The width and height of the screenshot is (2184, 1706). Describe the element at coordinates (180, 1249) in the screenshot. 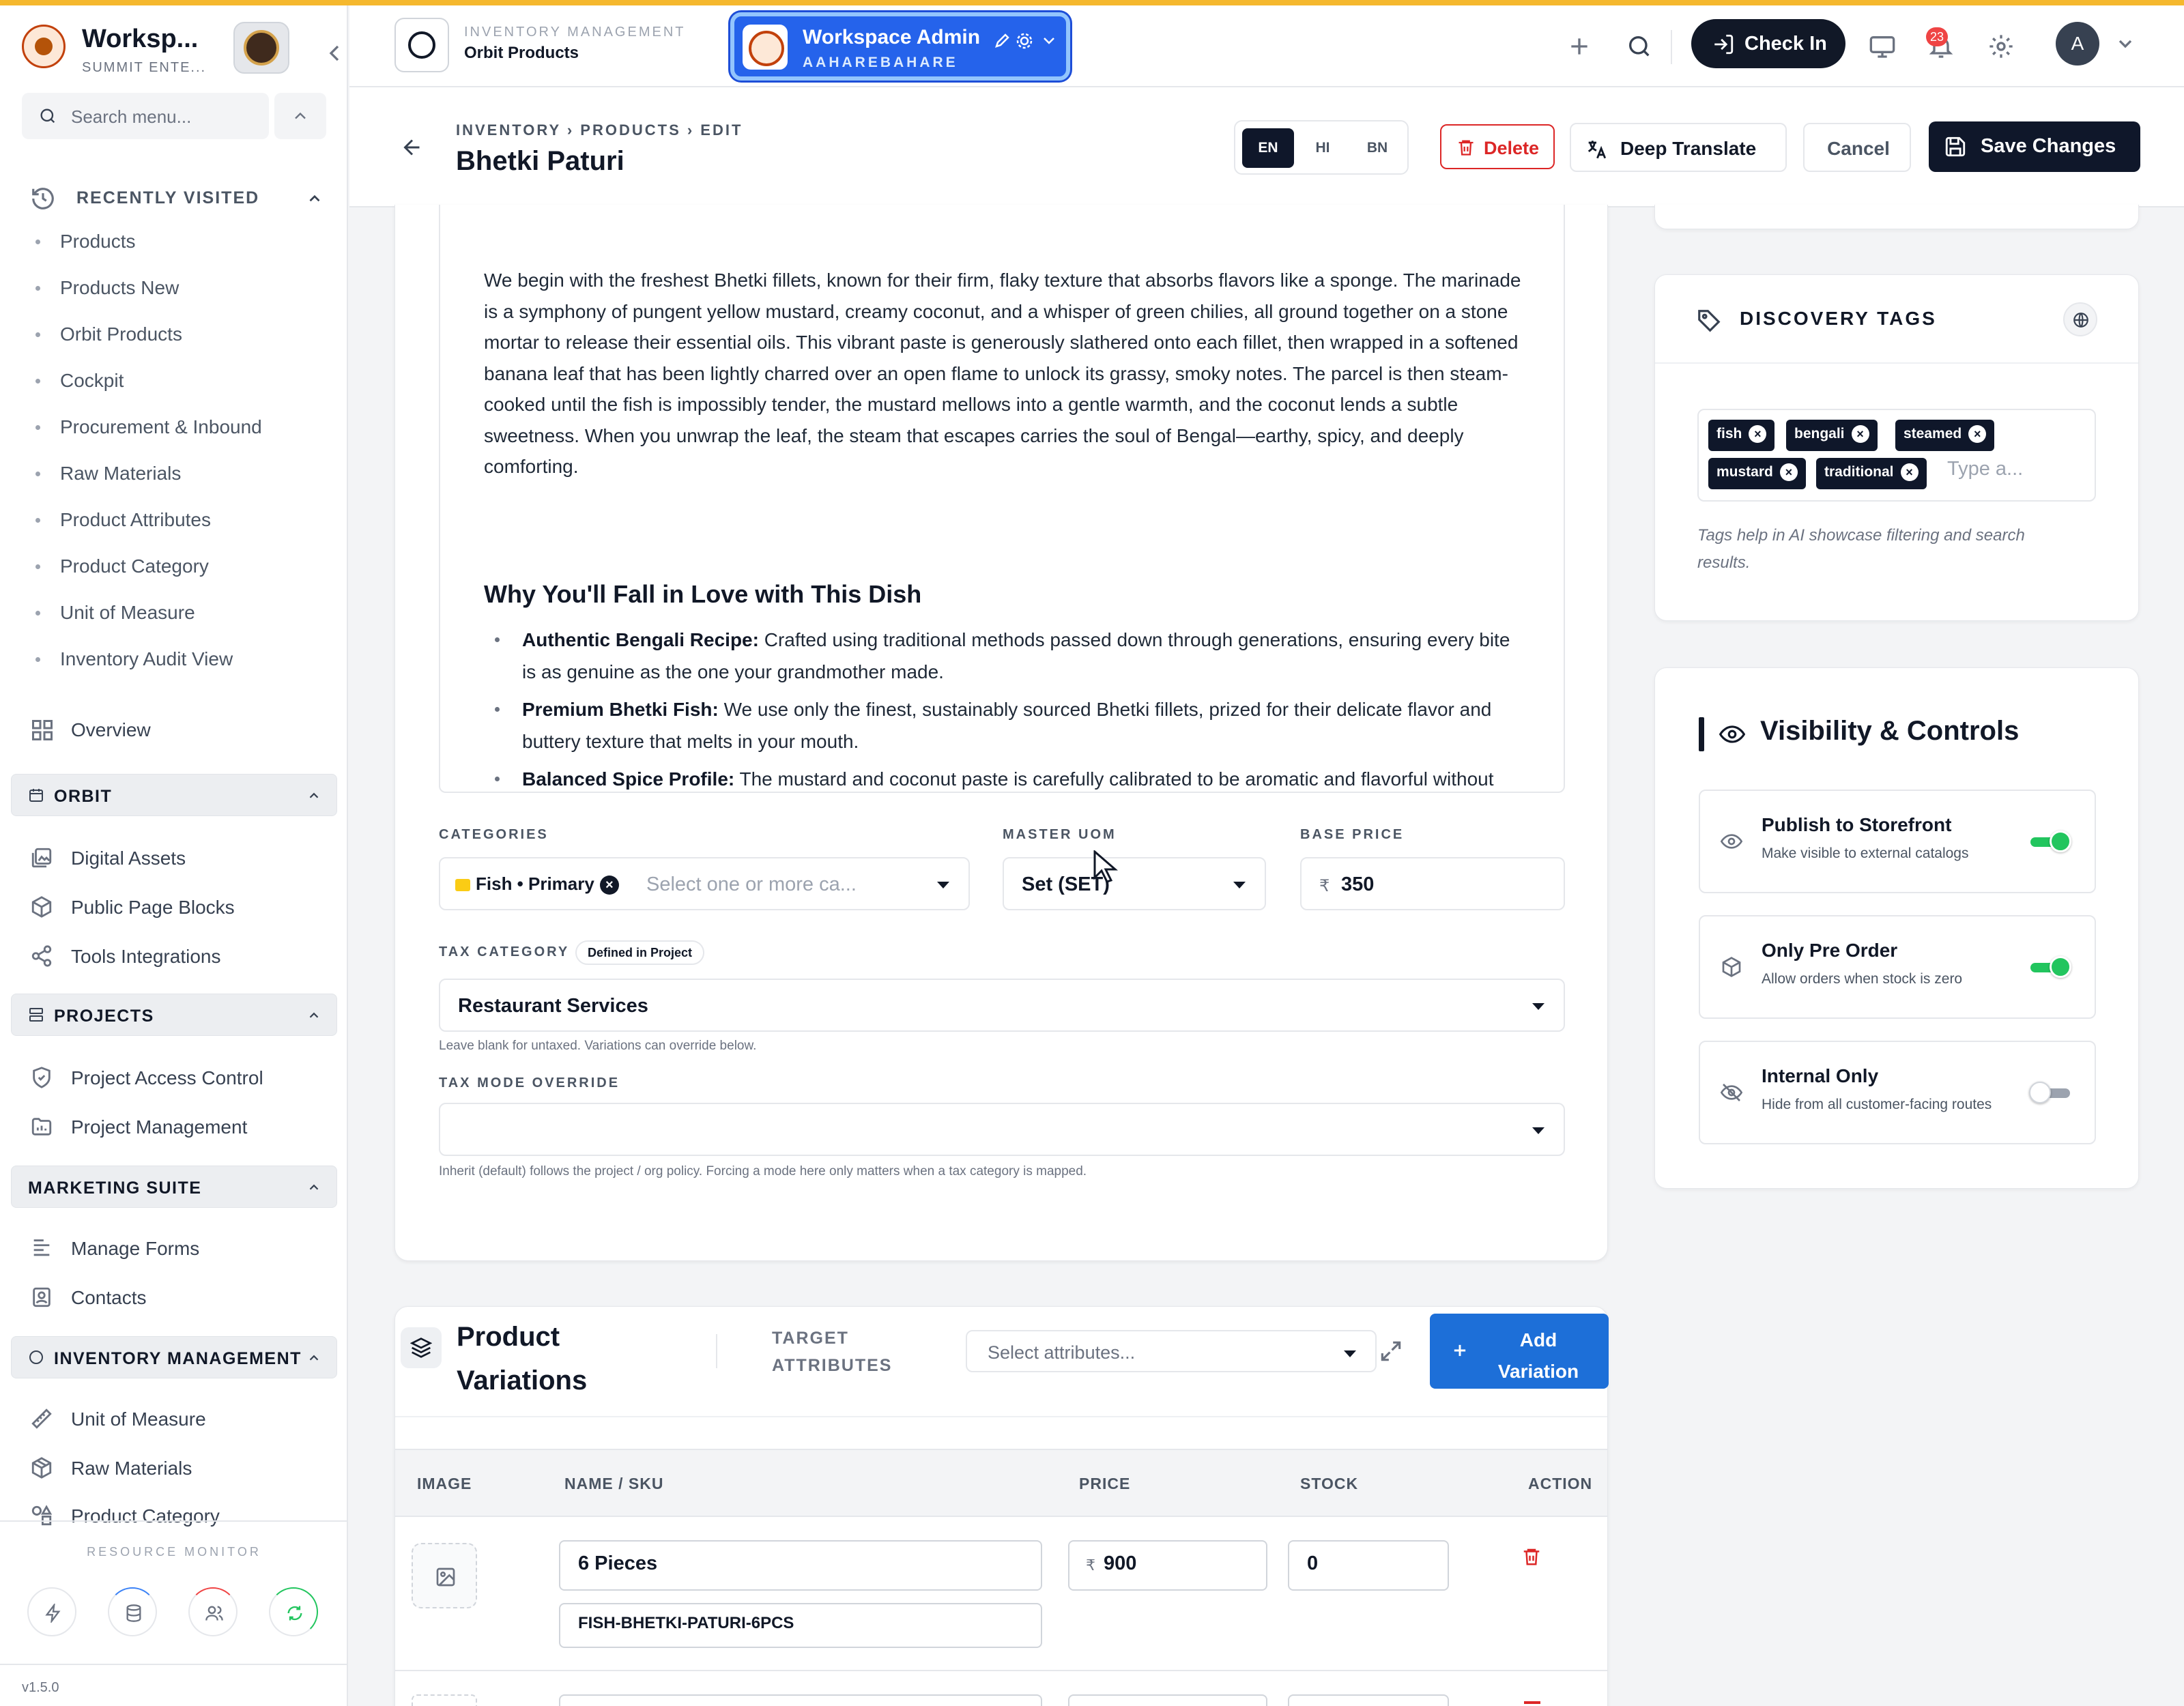

I see `sidebar-item-manage-forms: Manage Forms` at that location.